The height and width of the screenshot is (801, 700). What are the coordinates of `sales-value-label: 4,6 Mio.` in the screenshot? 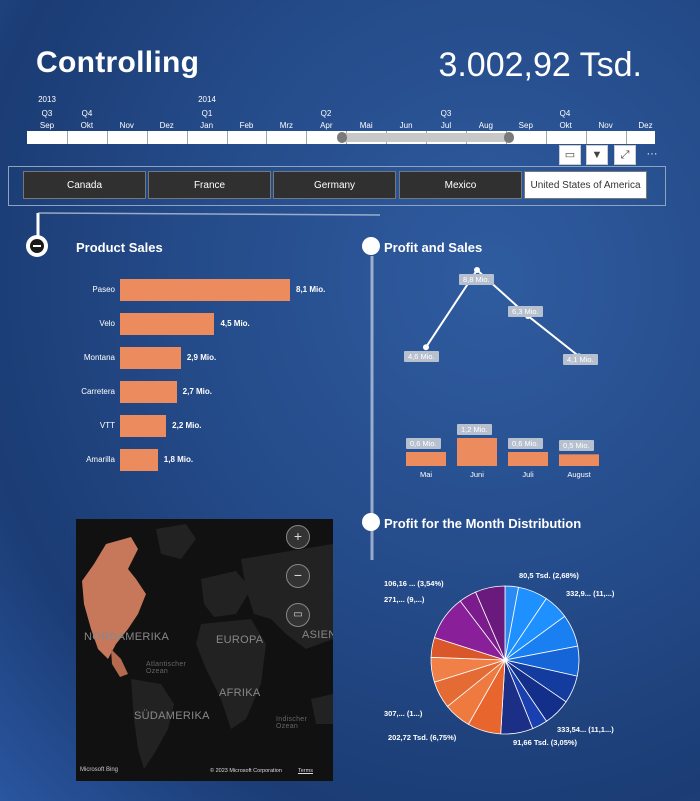 It's located at (421, 357).